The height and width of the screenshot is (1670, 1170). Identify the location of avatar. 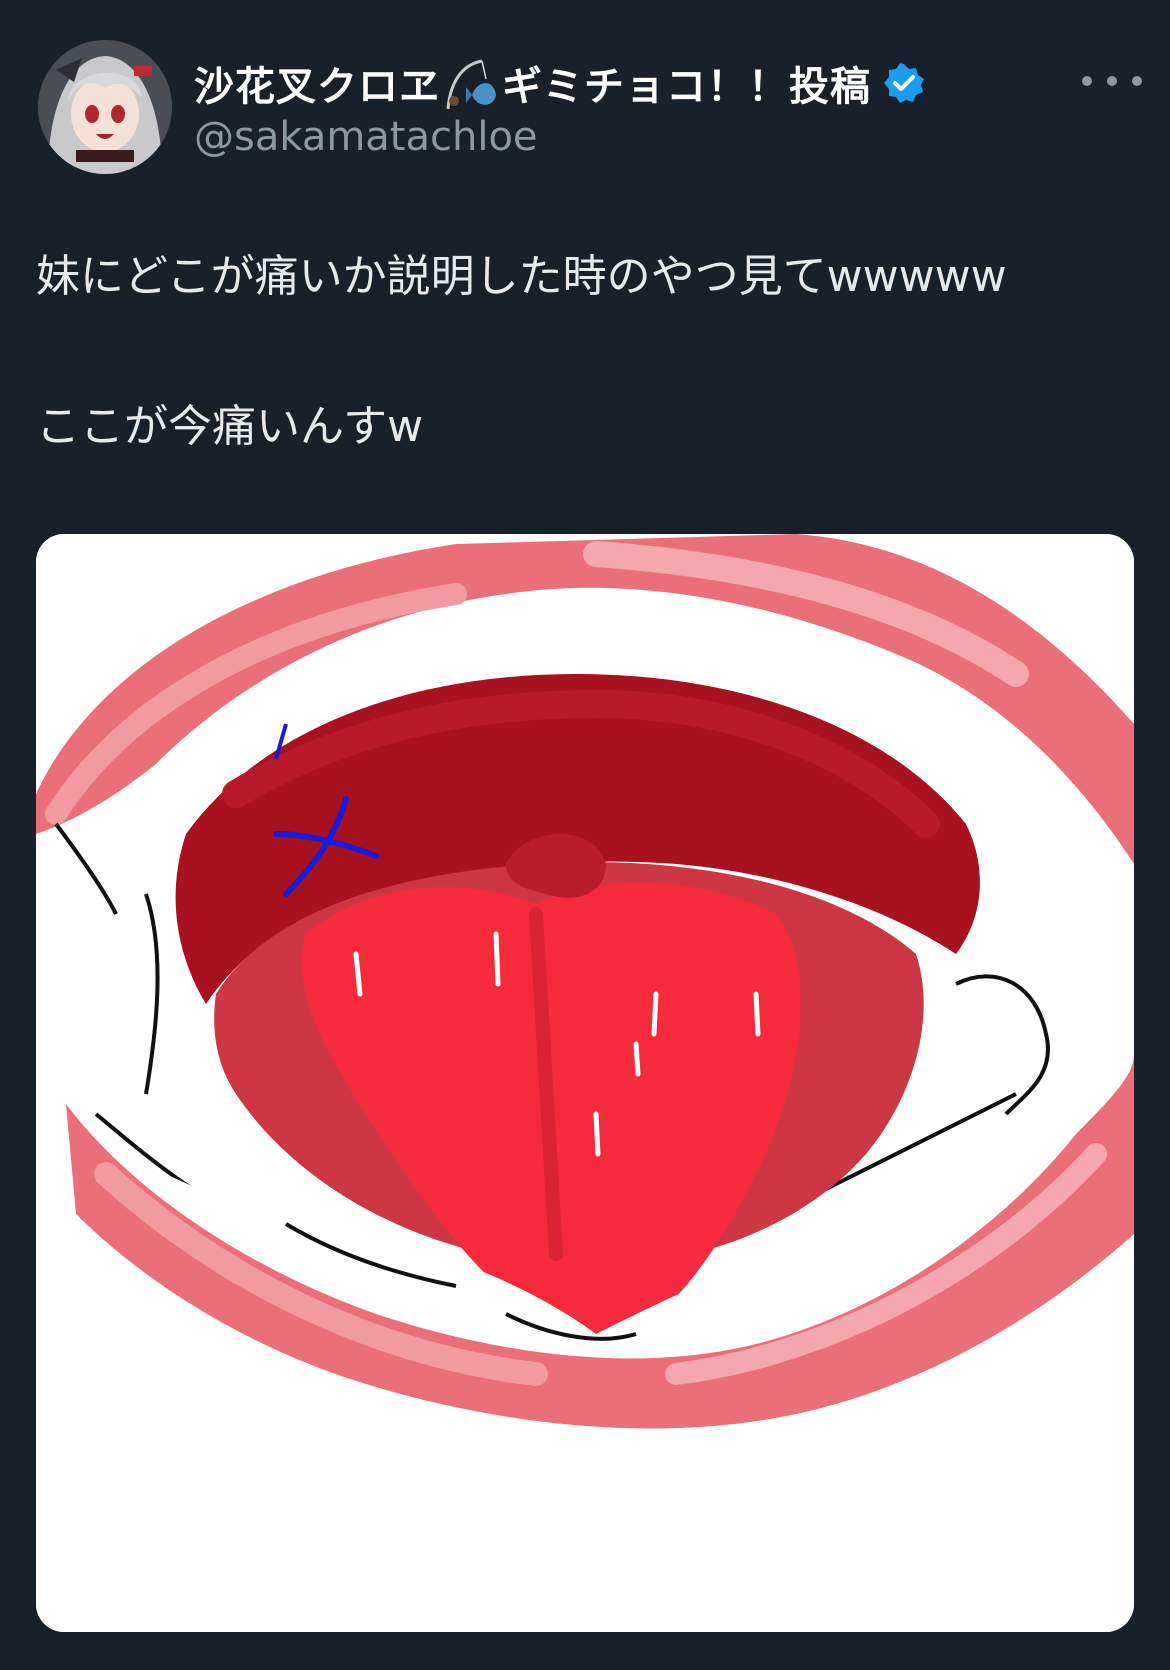
(105, 107).